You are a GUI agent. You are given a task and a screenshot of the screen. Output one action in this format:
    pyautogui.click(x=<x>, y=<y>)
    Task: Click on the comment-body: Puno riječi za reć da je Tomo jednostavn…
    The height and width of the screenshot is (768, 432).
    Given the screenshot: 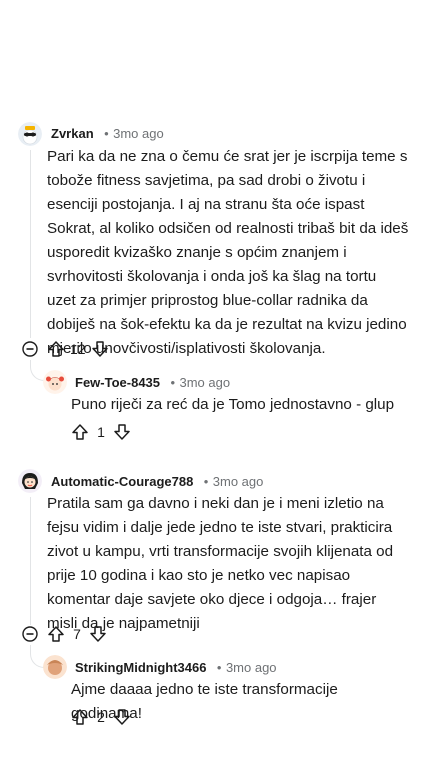 What is the action you would take?
    pyautogui.click(x=233, y=404)
    